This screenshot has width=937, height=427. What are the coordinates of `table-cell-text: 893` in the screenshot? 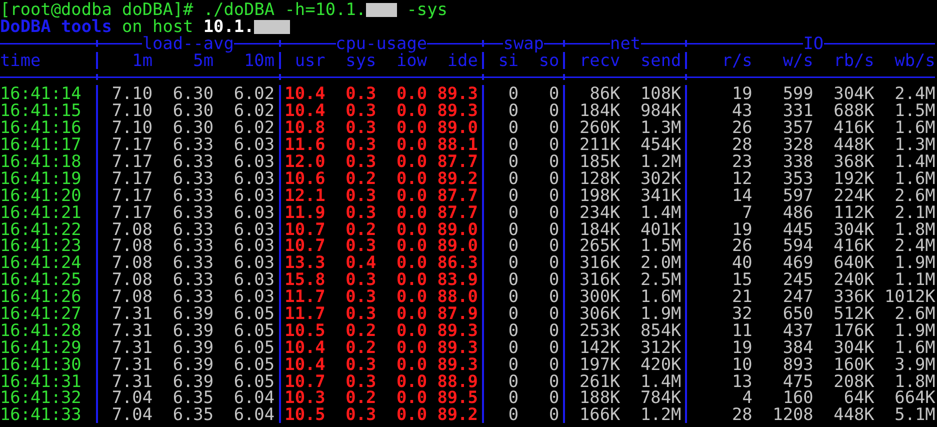 It's located at (798, 364).